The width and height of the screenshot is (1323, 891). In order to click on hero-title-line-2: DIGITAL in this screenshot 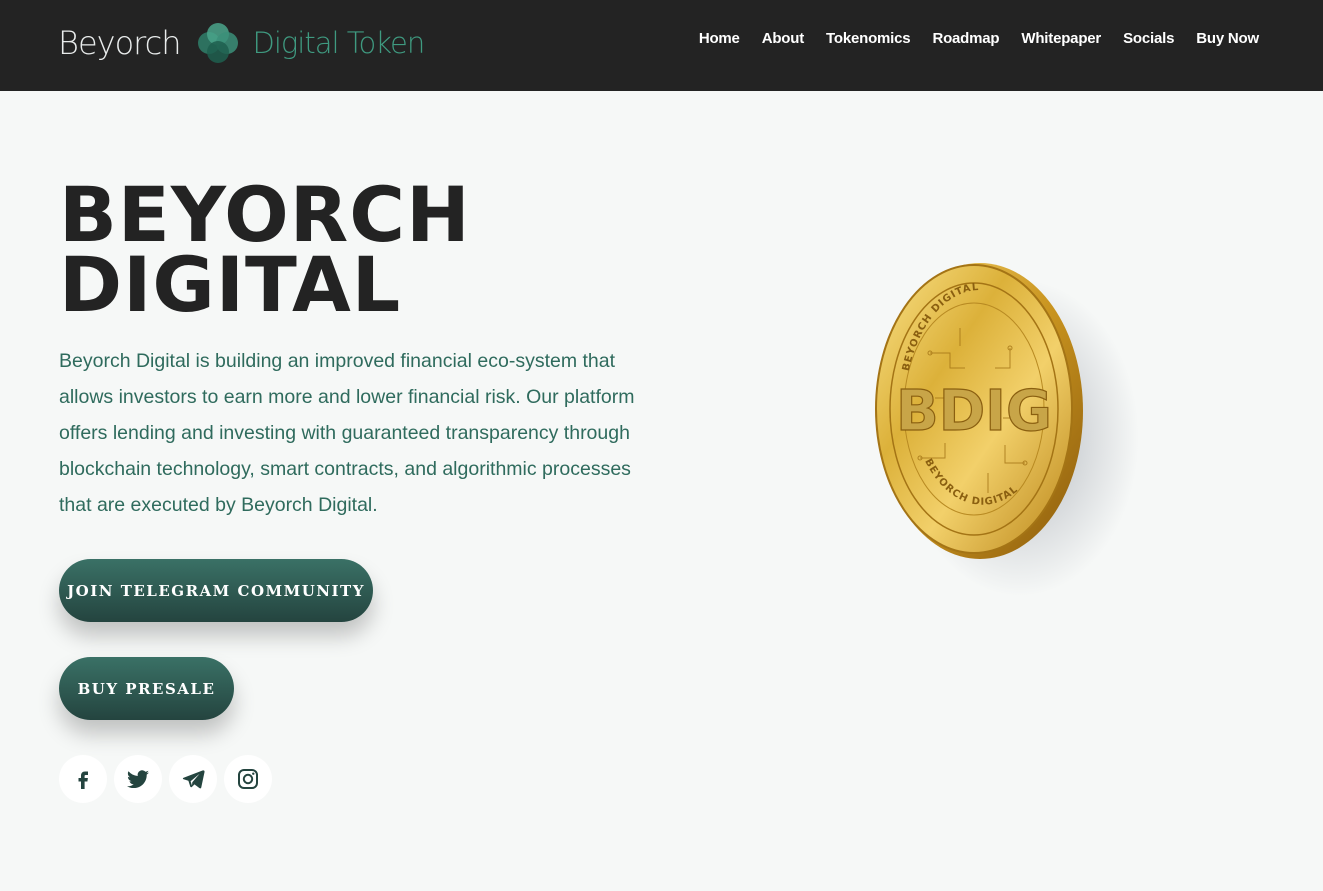, I will do `click(230, 284)`.